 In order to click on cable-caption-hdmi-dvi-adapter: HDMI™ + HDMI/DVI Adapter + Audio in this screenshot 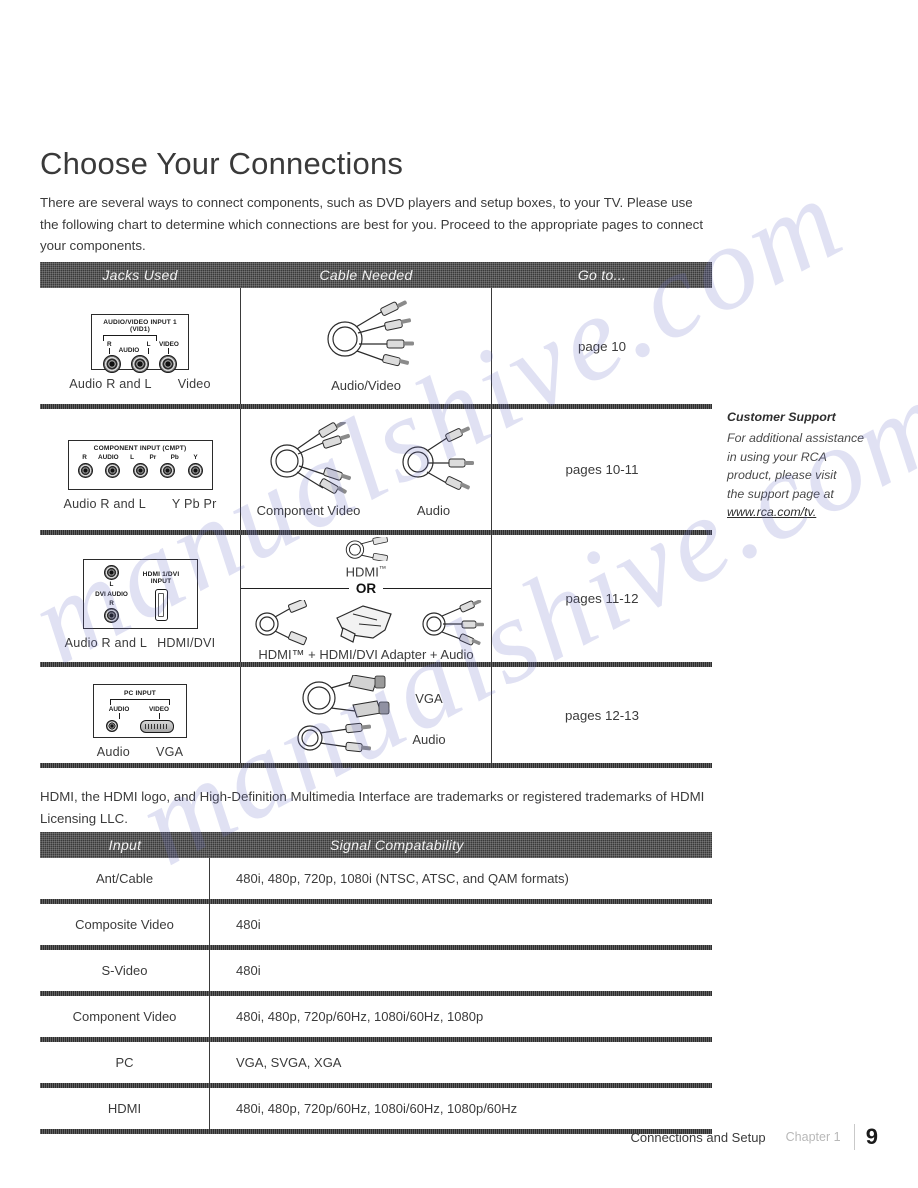, I will do `click(366, 654)`.